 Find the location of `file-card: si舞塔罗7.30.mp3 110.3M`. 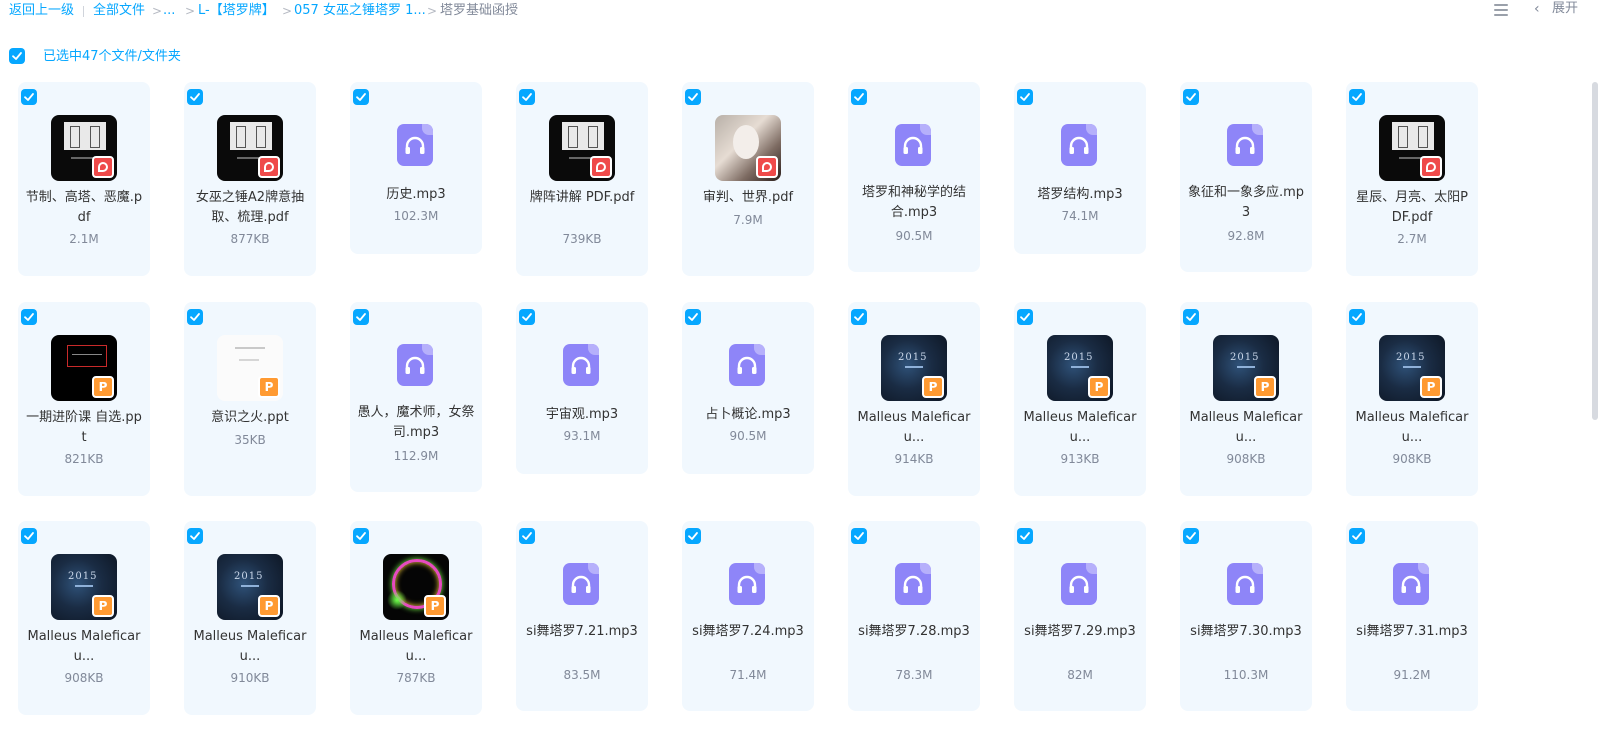

file-card: si舞塔罗7.30.mp3 110.3M is located at coordinates (1246, 616).